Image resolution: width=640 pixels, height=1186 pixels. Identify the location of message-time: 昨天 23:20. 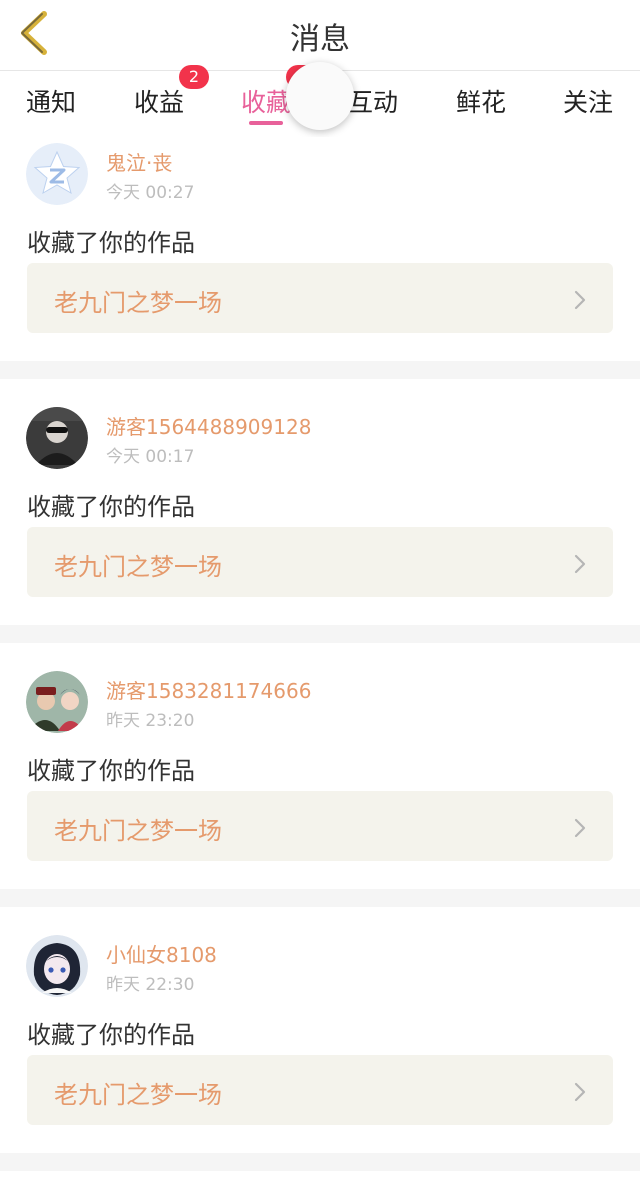
(150, 721).